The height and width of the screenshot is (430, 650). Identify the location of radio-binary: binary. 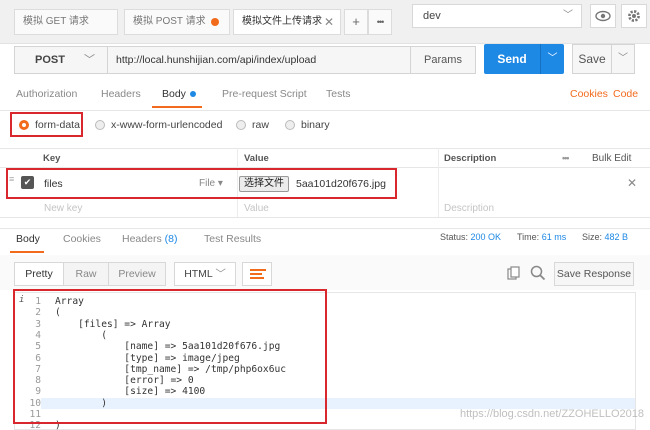
(307, 125).